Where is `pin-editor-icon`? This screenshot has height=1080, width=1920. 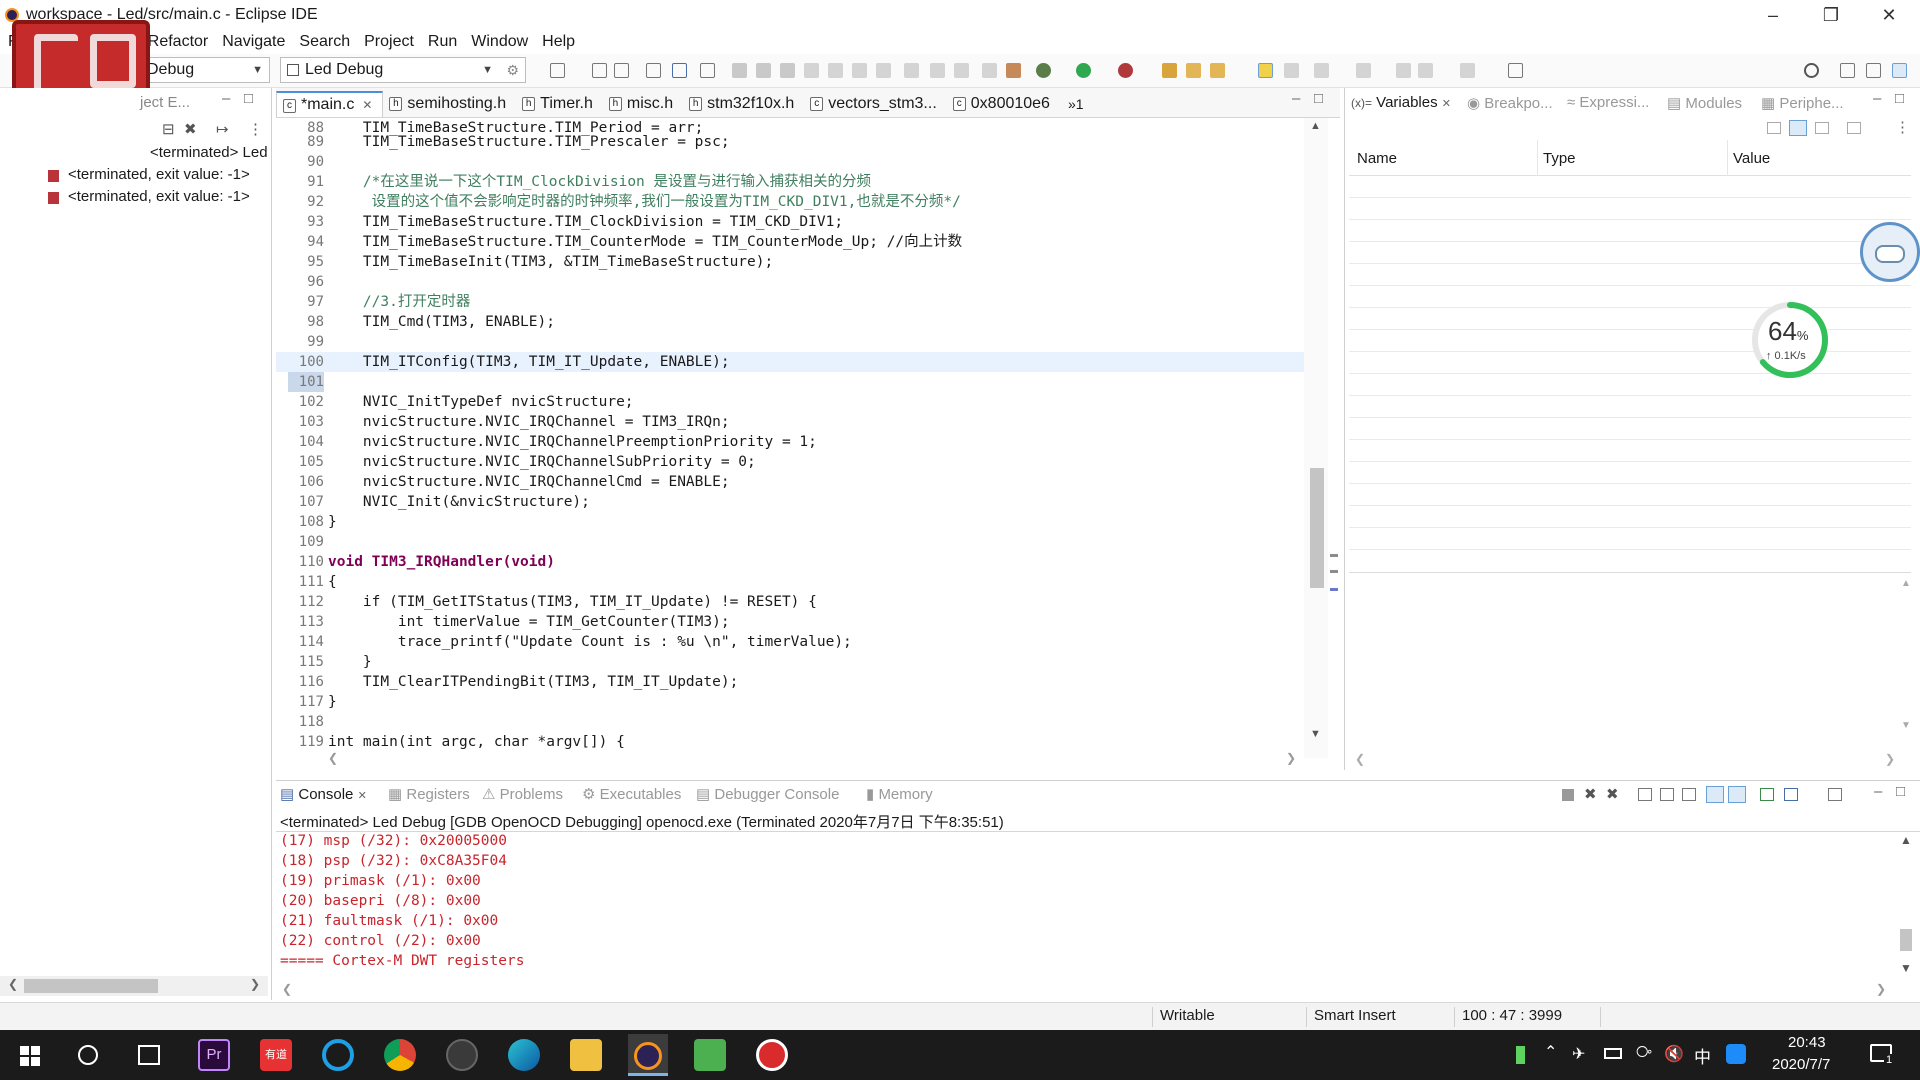 pin-editor-icon is located at coordinates (1515, 70).